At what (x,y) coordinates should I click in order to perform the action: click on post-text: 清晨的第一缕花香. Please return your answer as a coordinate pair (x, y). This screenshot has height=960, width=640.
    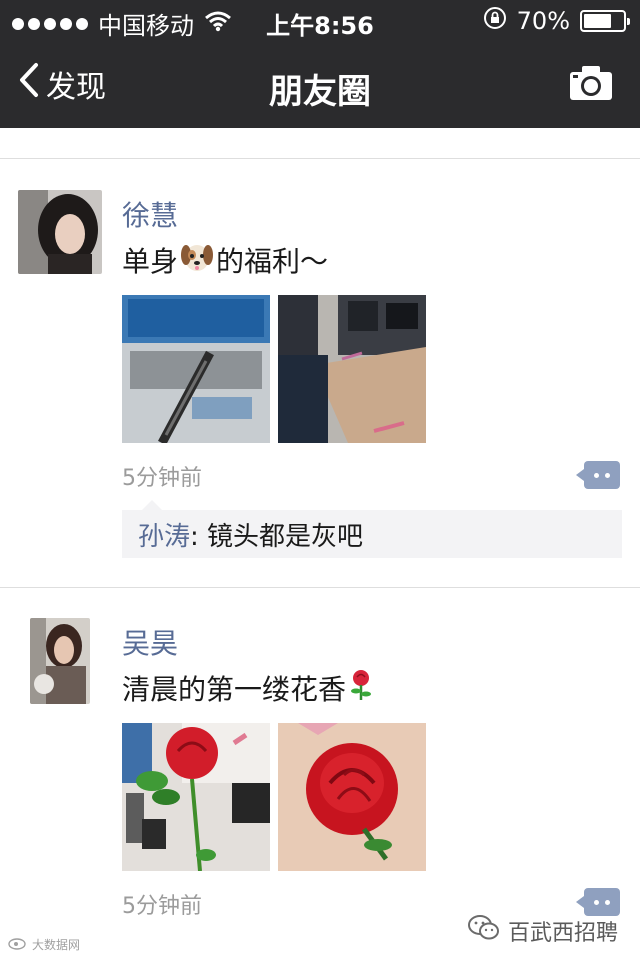
    Looking at the image, I should click on (249, 688).